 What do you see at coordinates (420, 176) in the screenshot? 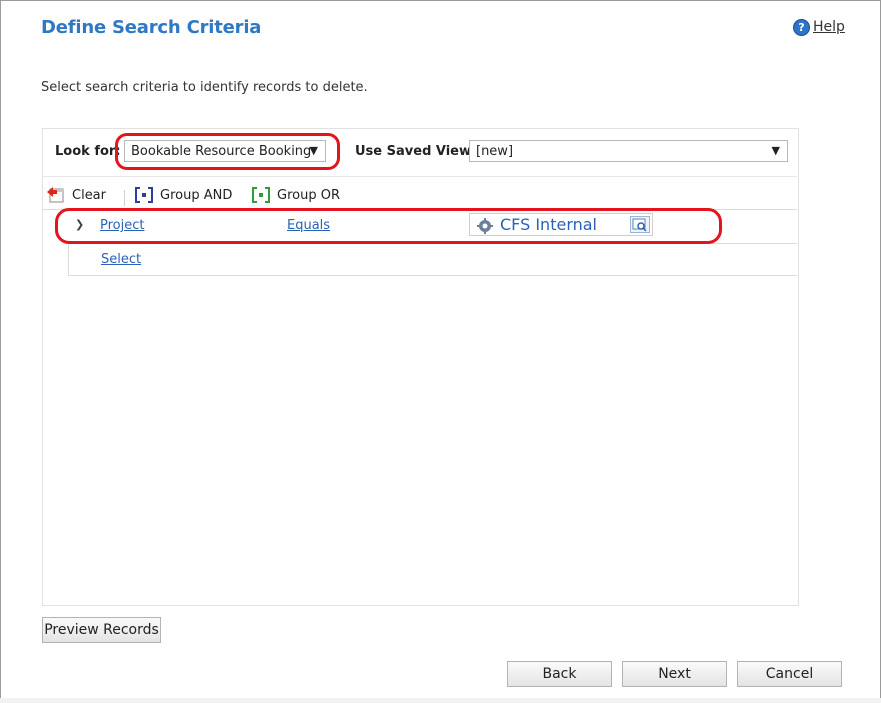
I see `toolbar-divider` at bounding box center [420, 176].